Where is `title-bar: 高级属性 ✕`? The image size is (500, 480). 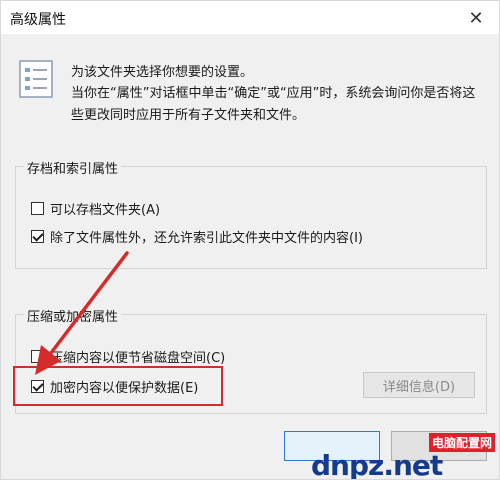 title-bar: 高级属性 ✕ is located at coordinates (250, 17).